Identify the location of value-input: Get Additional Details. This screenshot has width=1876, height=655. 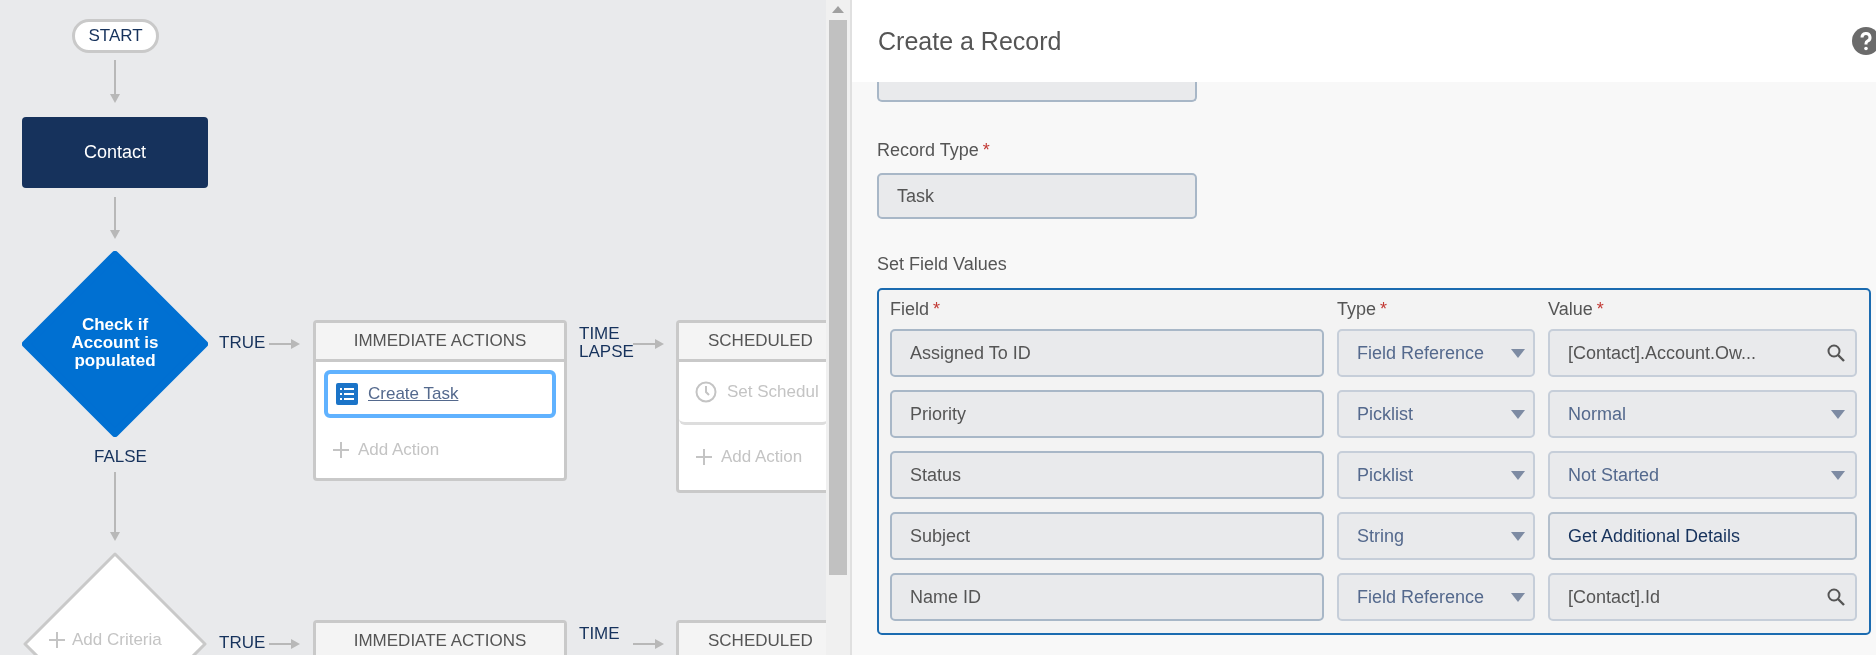
(1702, 536).